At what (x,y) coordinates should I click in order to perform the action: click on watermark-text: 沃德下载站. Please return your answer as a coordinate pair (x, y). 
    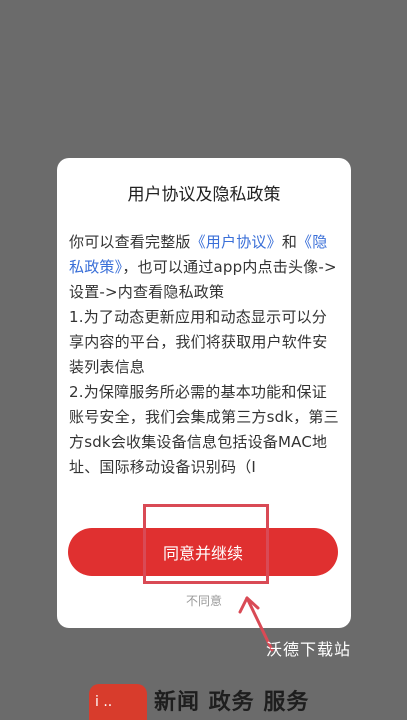
    Looking at the image, I should click on (309, 649).